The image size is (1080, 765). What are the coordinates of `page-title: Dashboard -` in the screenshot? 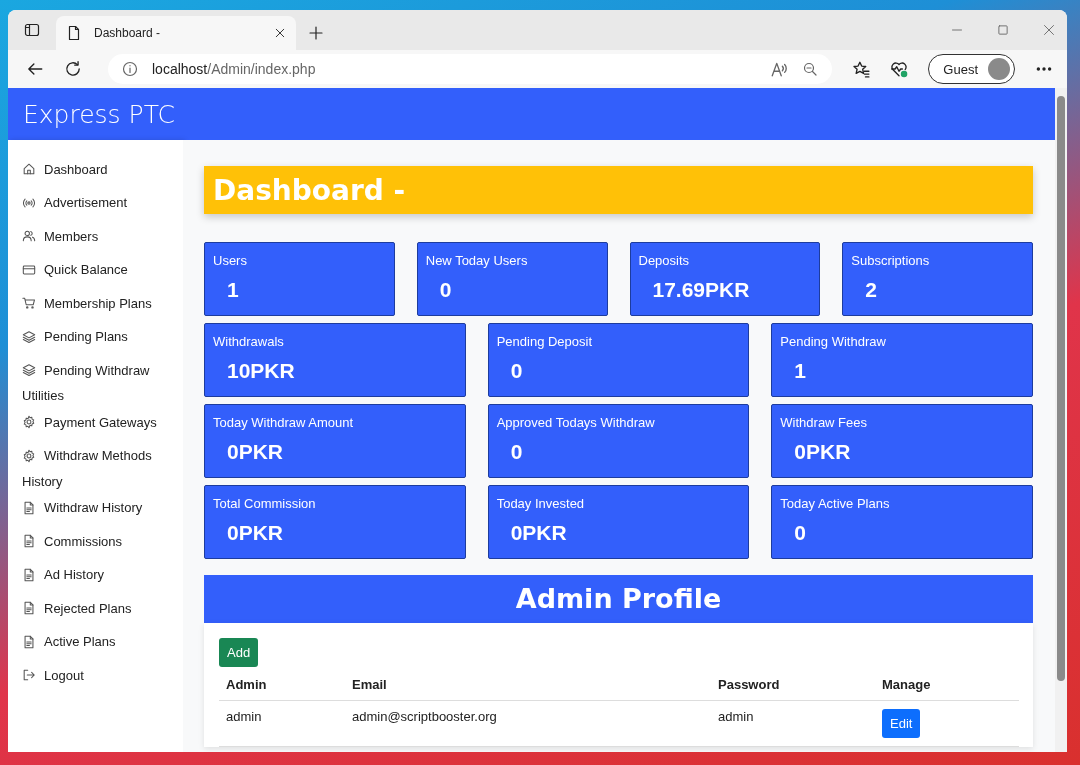 It's located at (618, 190).